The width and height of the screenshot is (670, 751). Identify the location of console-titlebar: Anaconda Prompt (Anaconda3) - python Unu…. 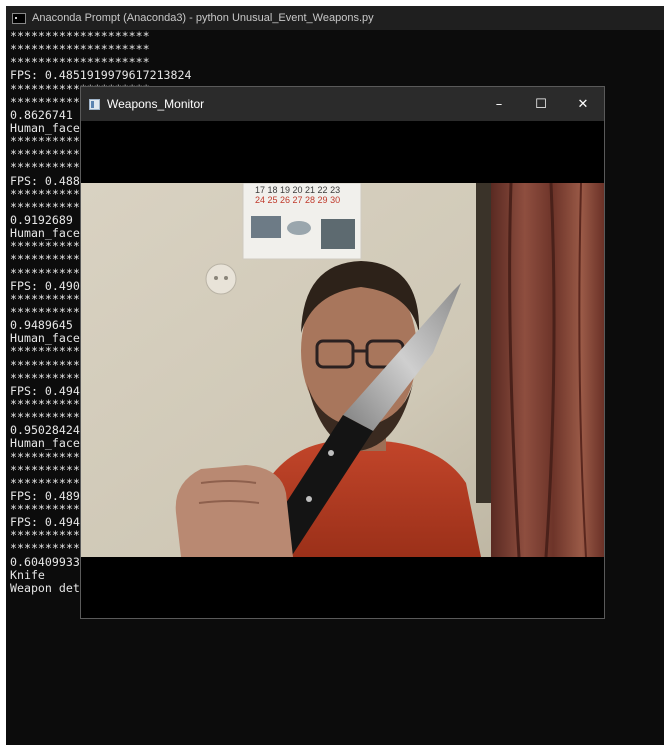
(335, 18).